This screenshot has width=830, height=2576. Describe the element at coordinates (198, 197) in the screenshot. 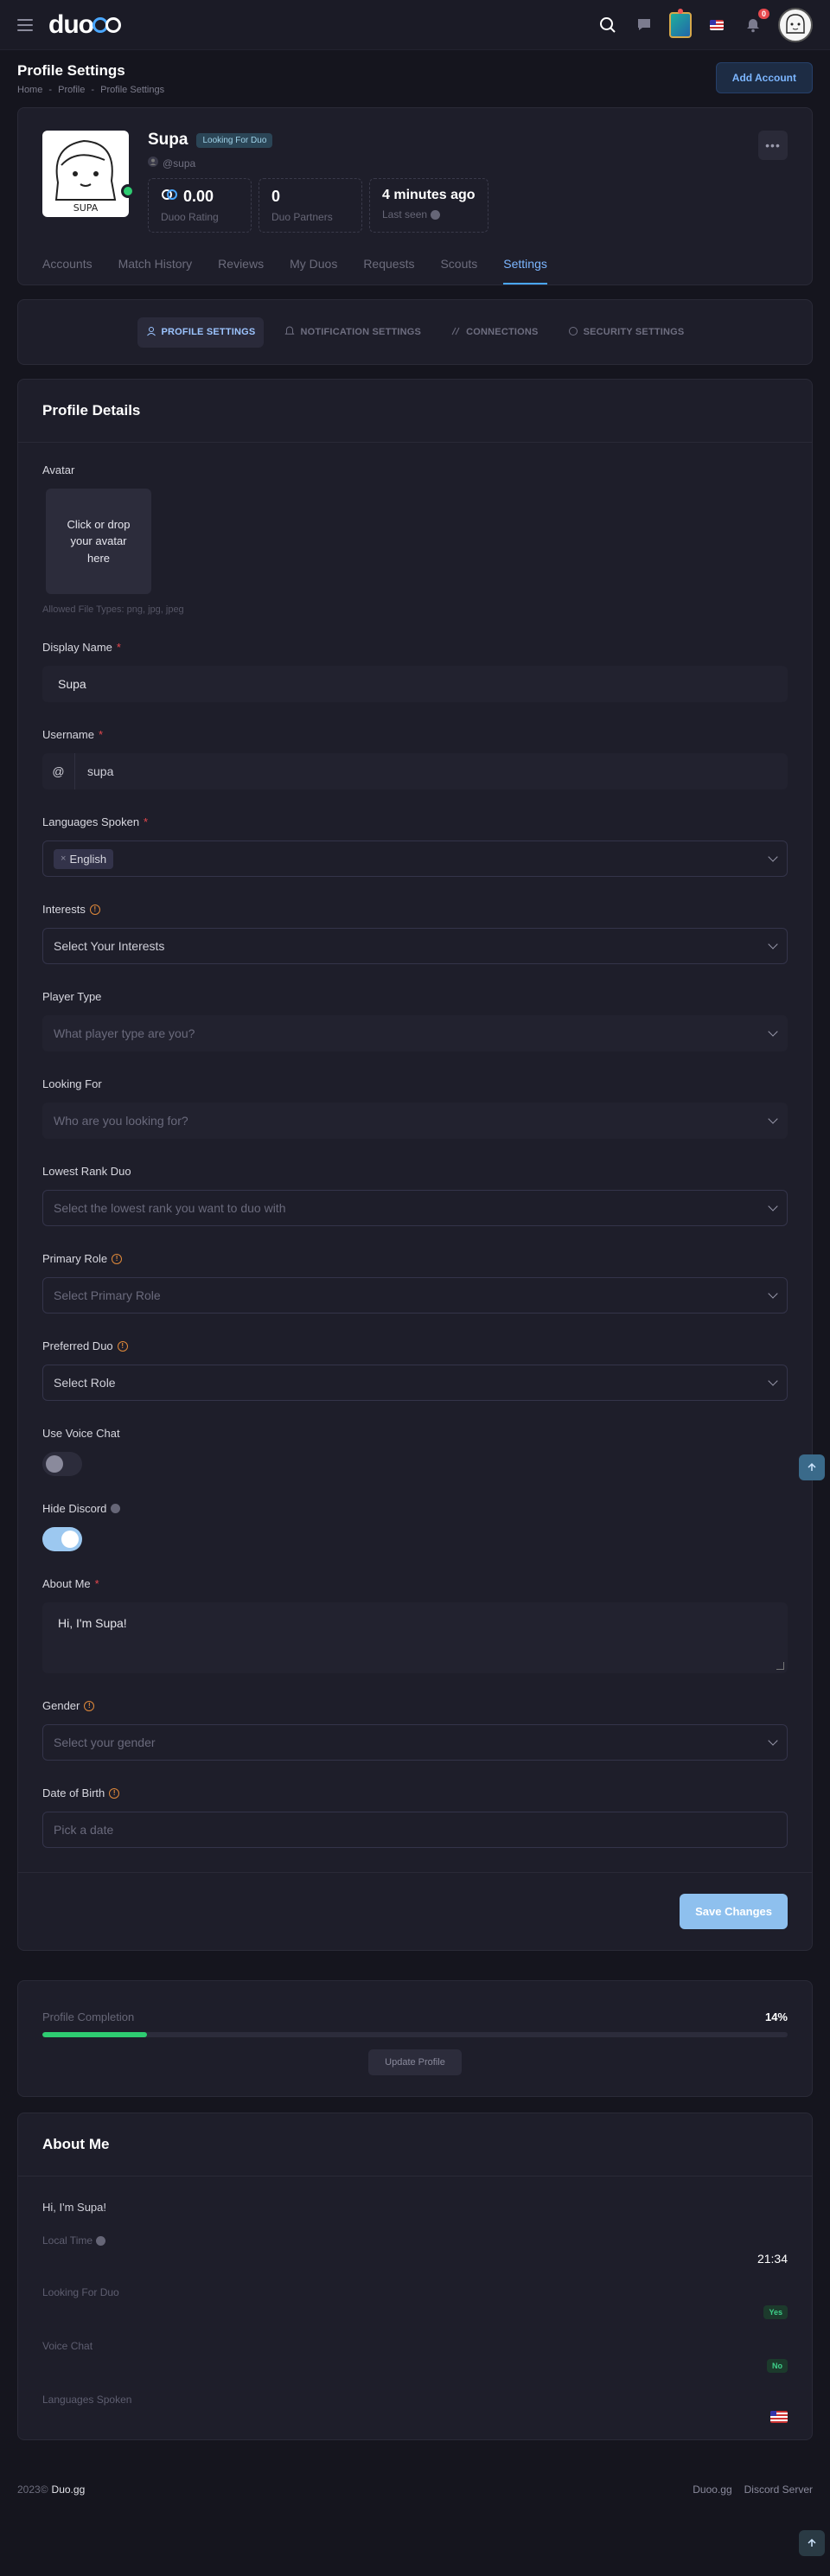

I see `rating-value: 0.00` at that location.